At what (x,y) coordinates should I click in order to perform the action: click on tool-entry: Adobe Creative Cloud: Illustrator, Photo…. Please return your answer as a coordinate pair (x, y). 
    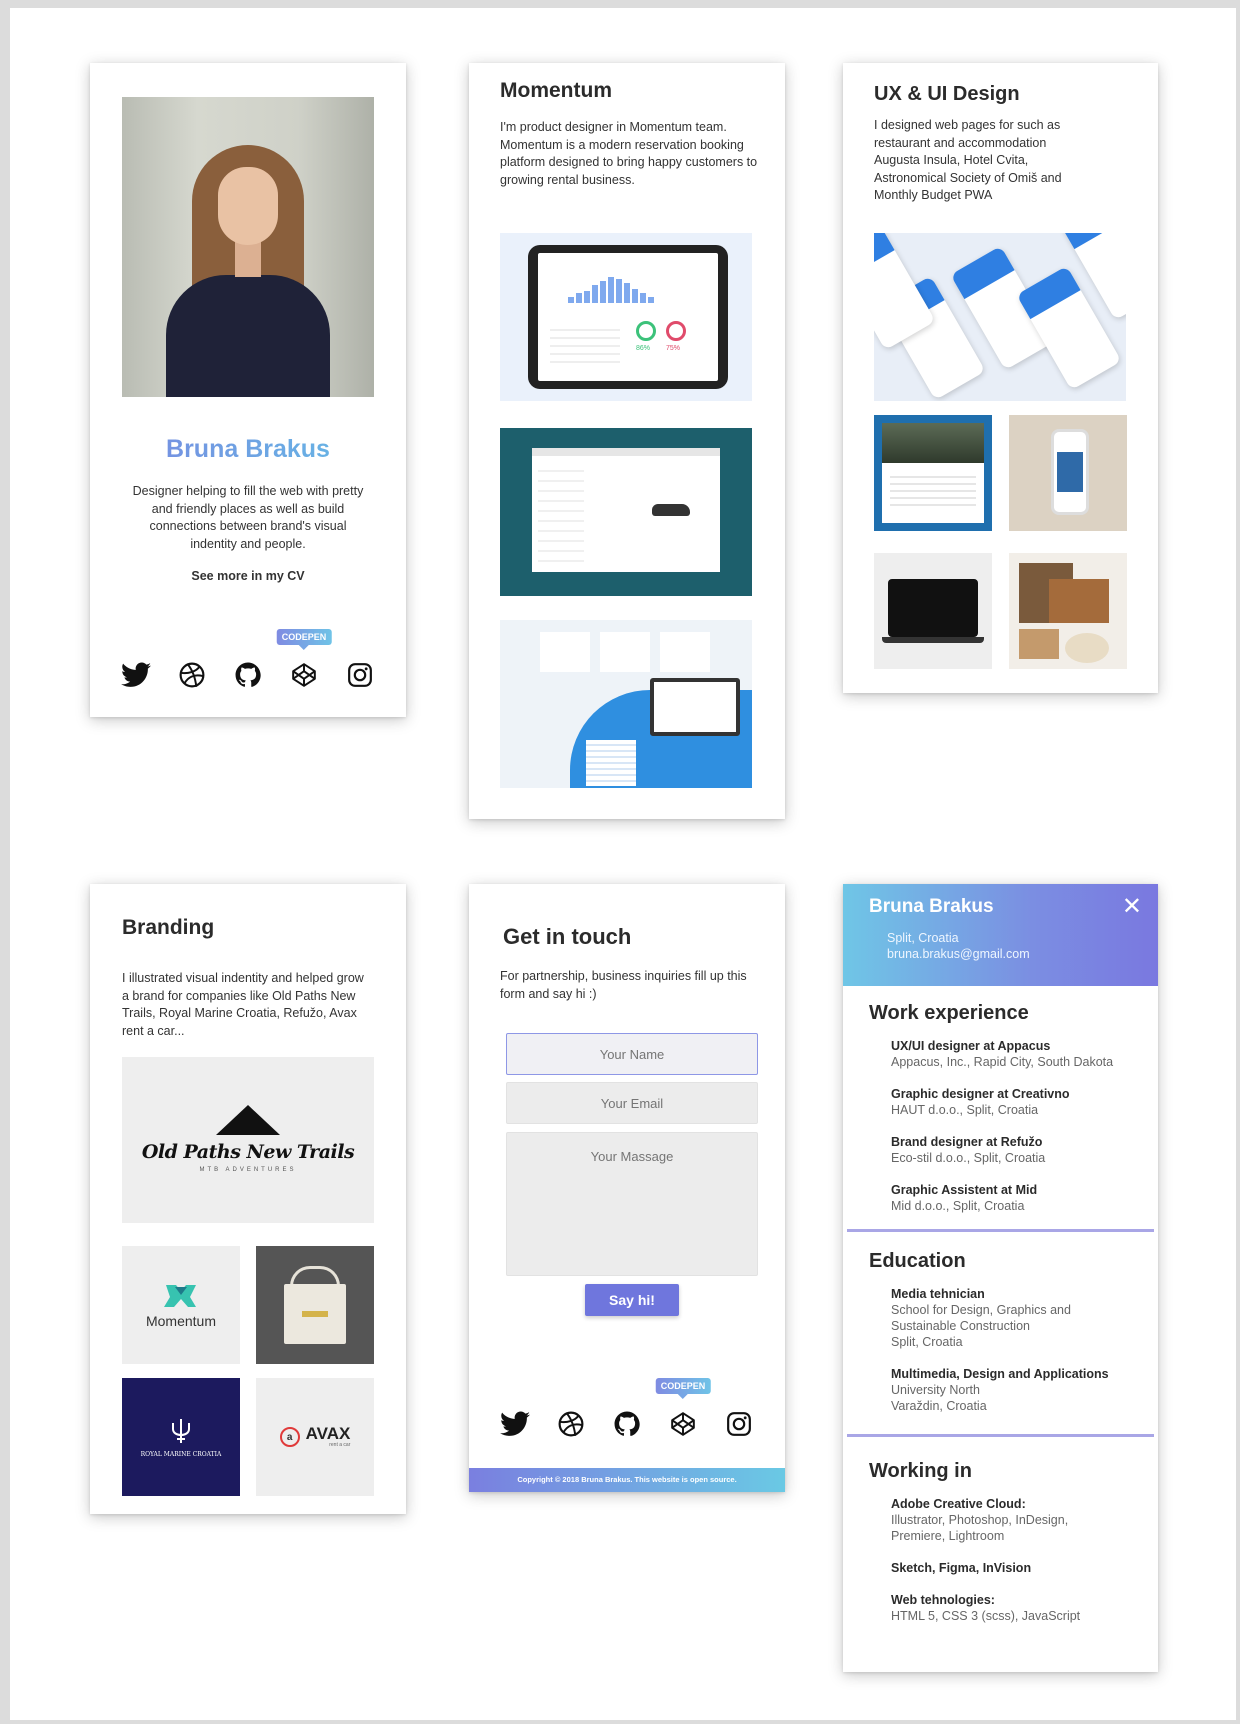
    Looking at the image, I should click on (991, 1520).